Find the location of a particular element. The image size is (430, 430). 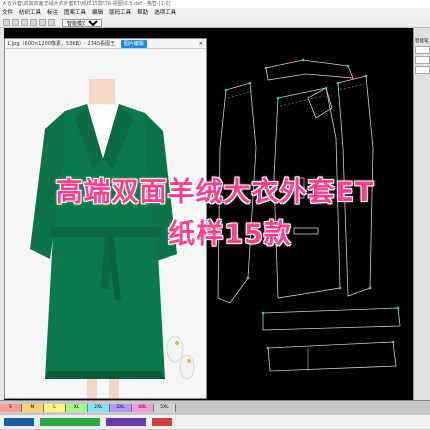

overlay-subtitle: 纸样15款 is located at coordinates (230, 234).